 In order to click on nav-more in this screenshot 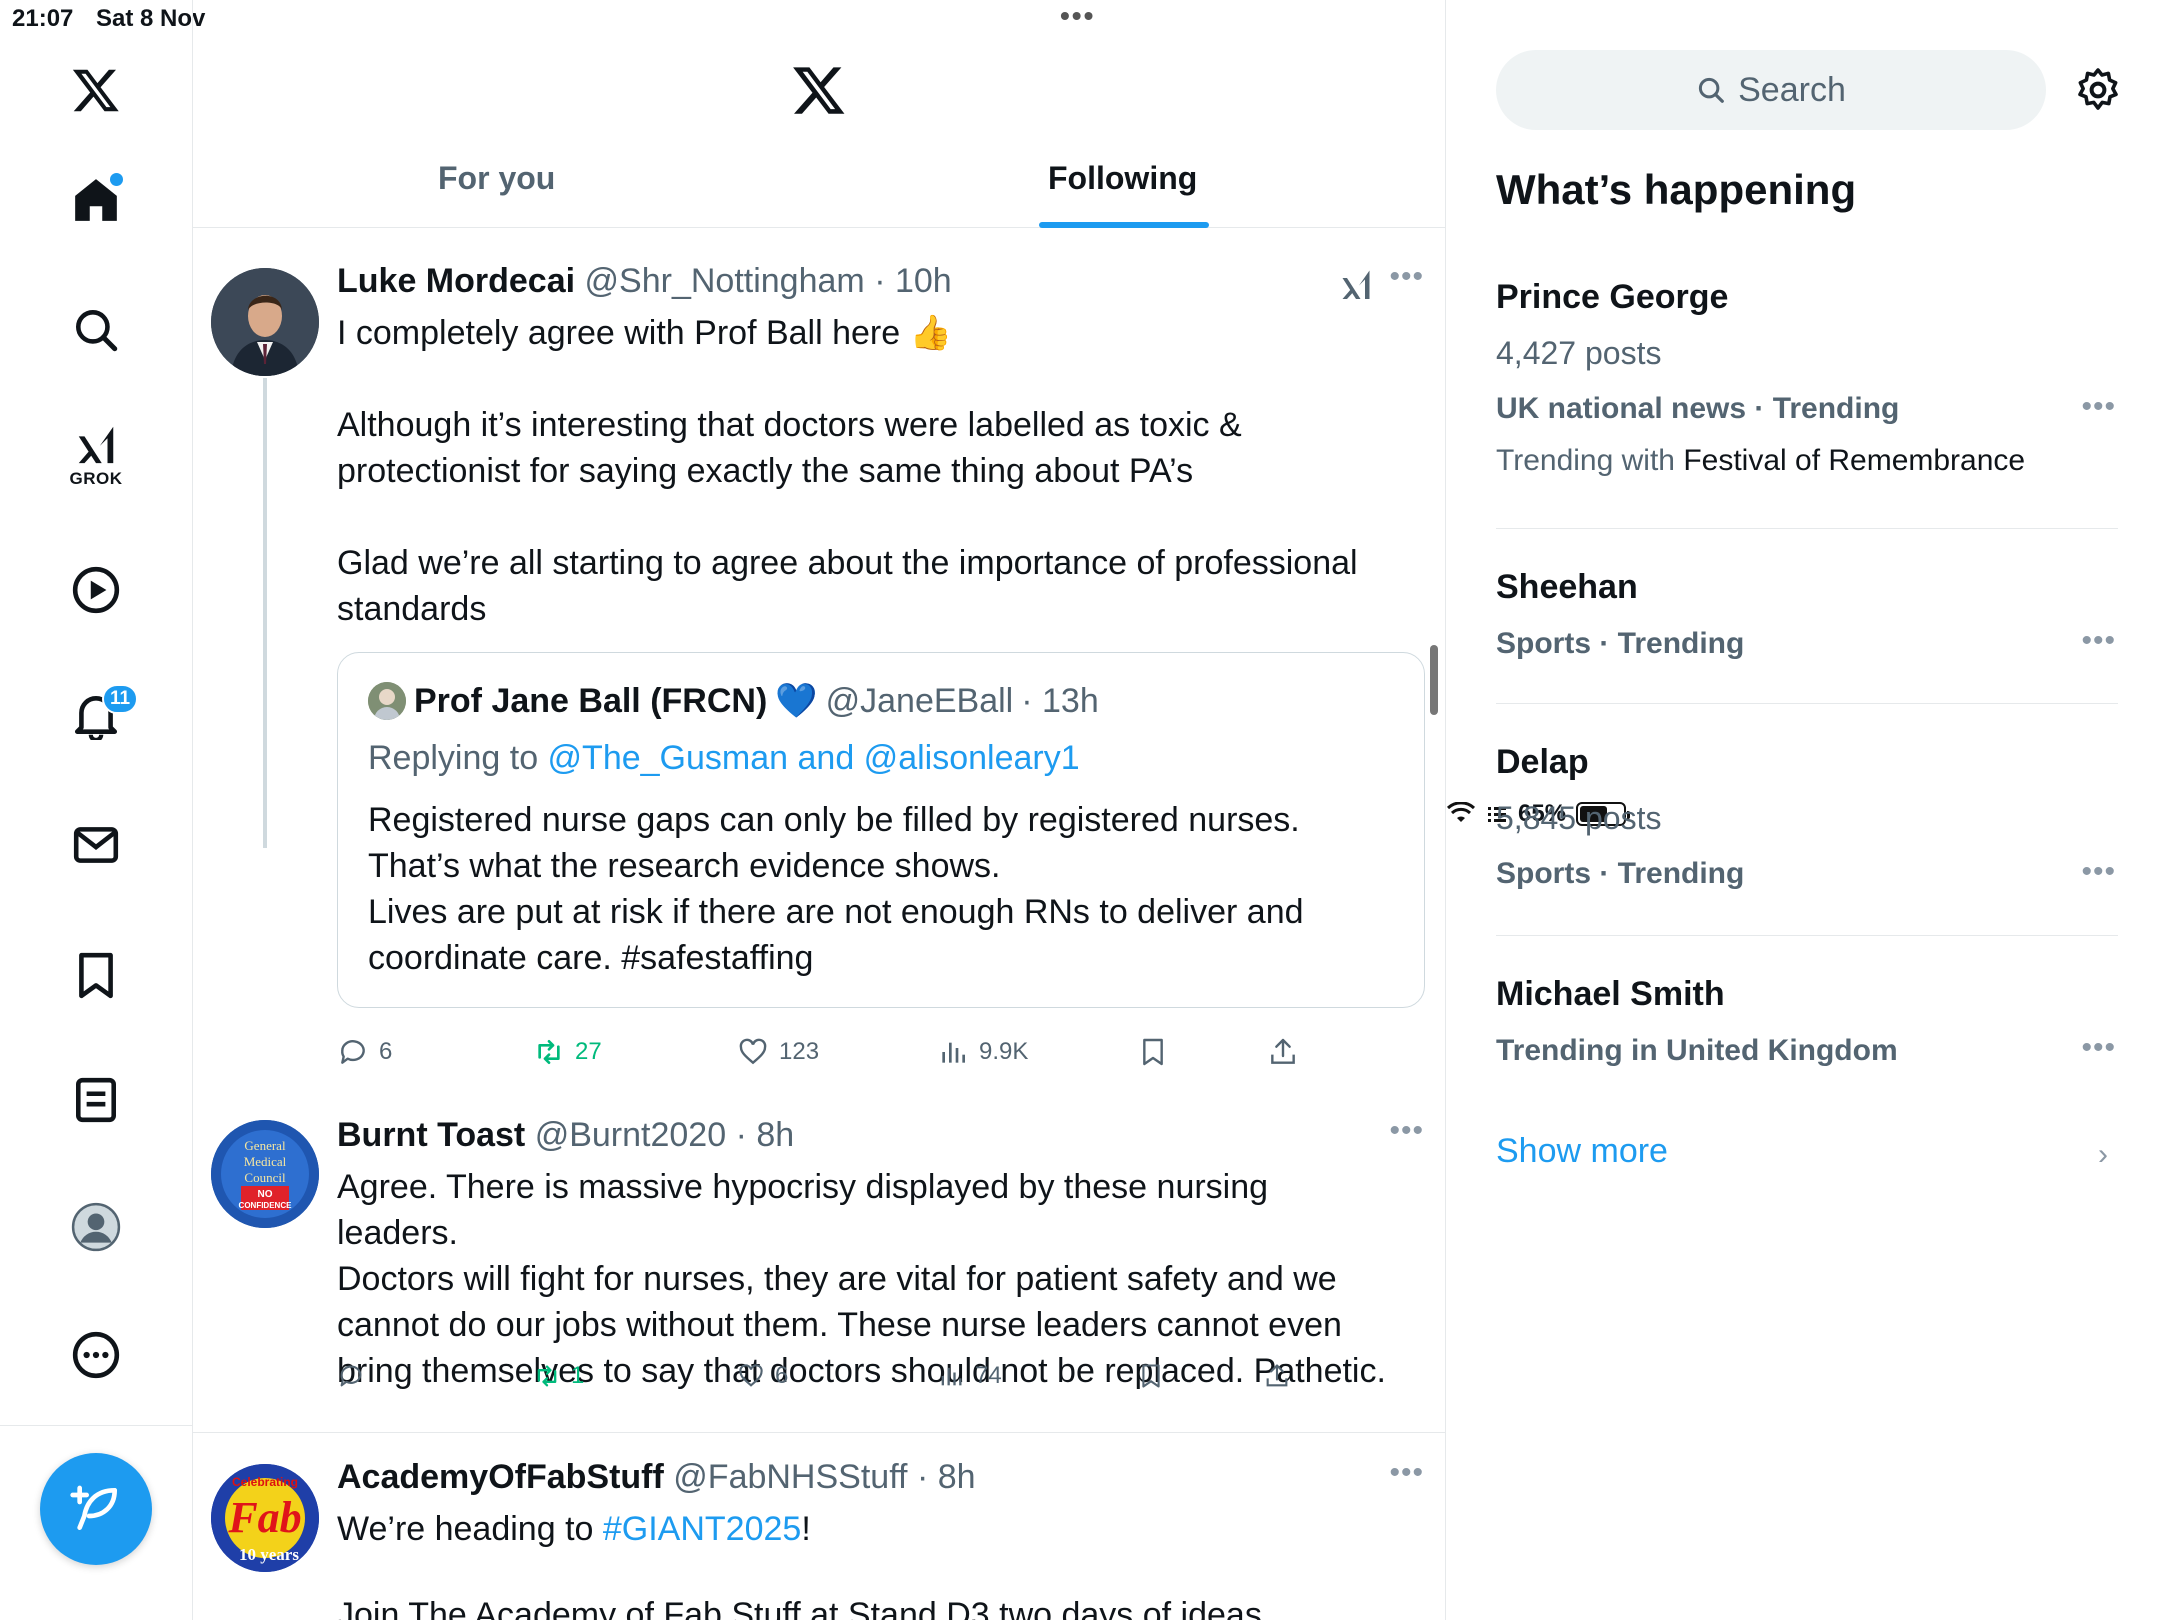, I will do `click(96, 1355)`.